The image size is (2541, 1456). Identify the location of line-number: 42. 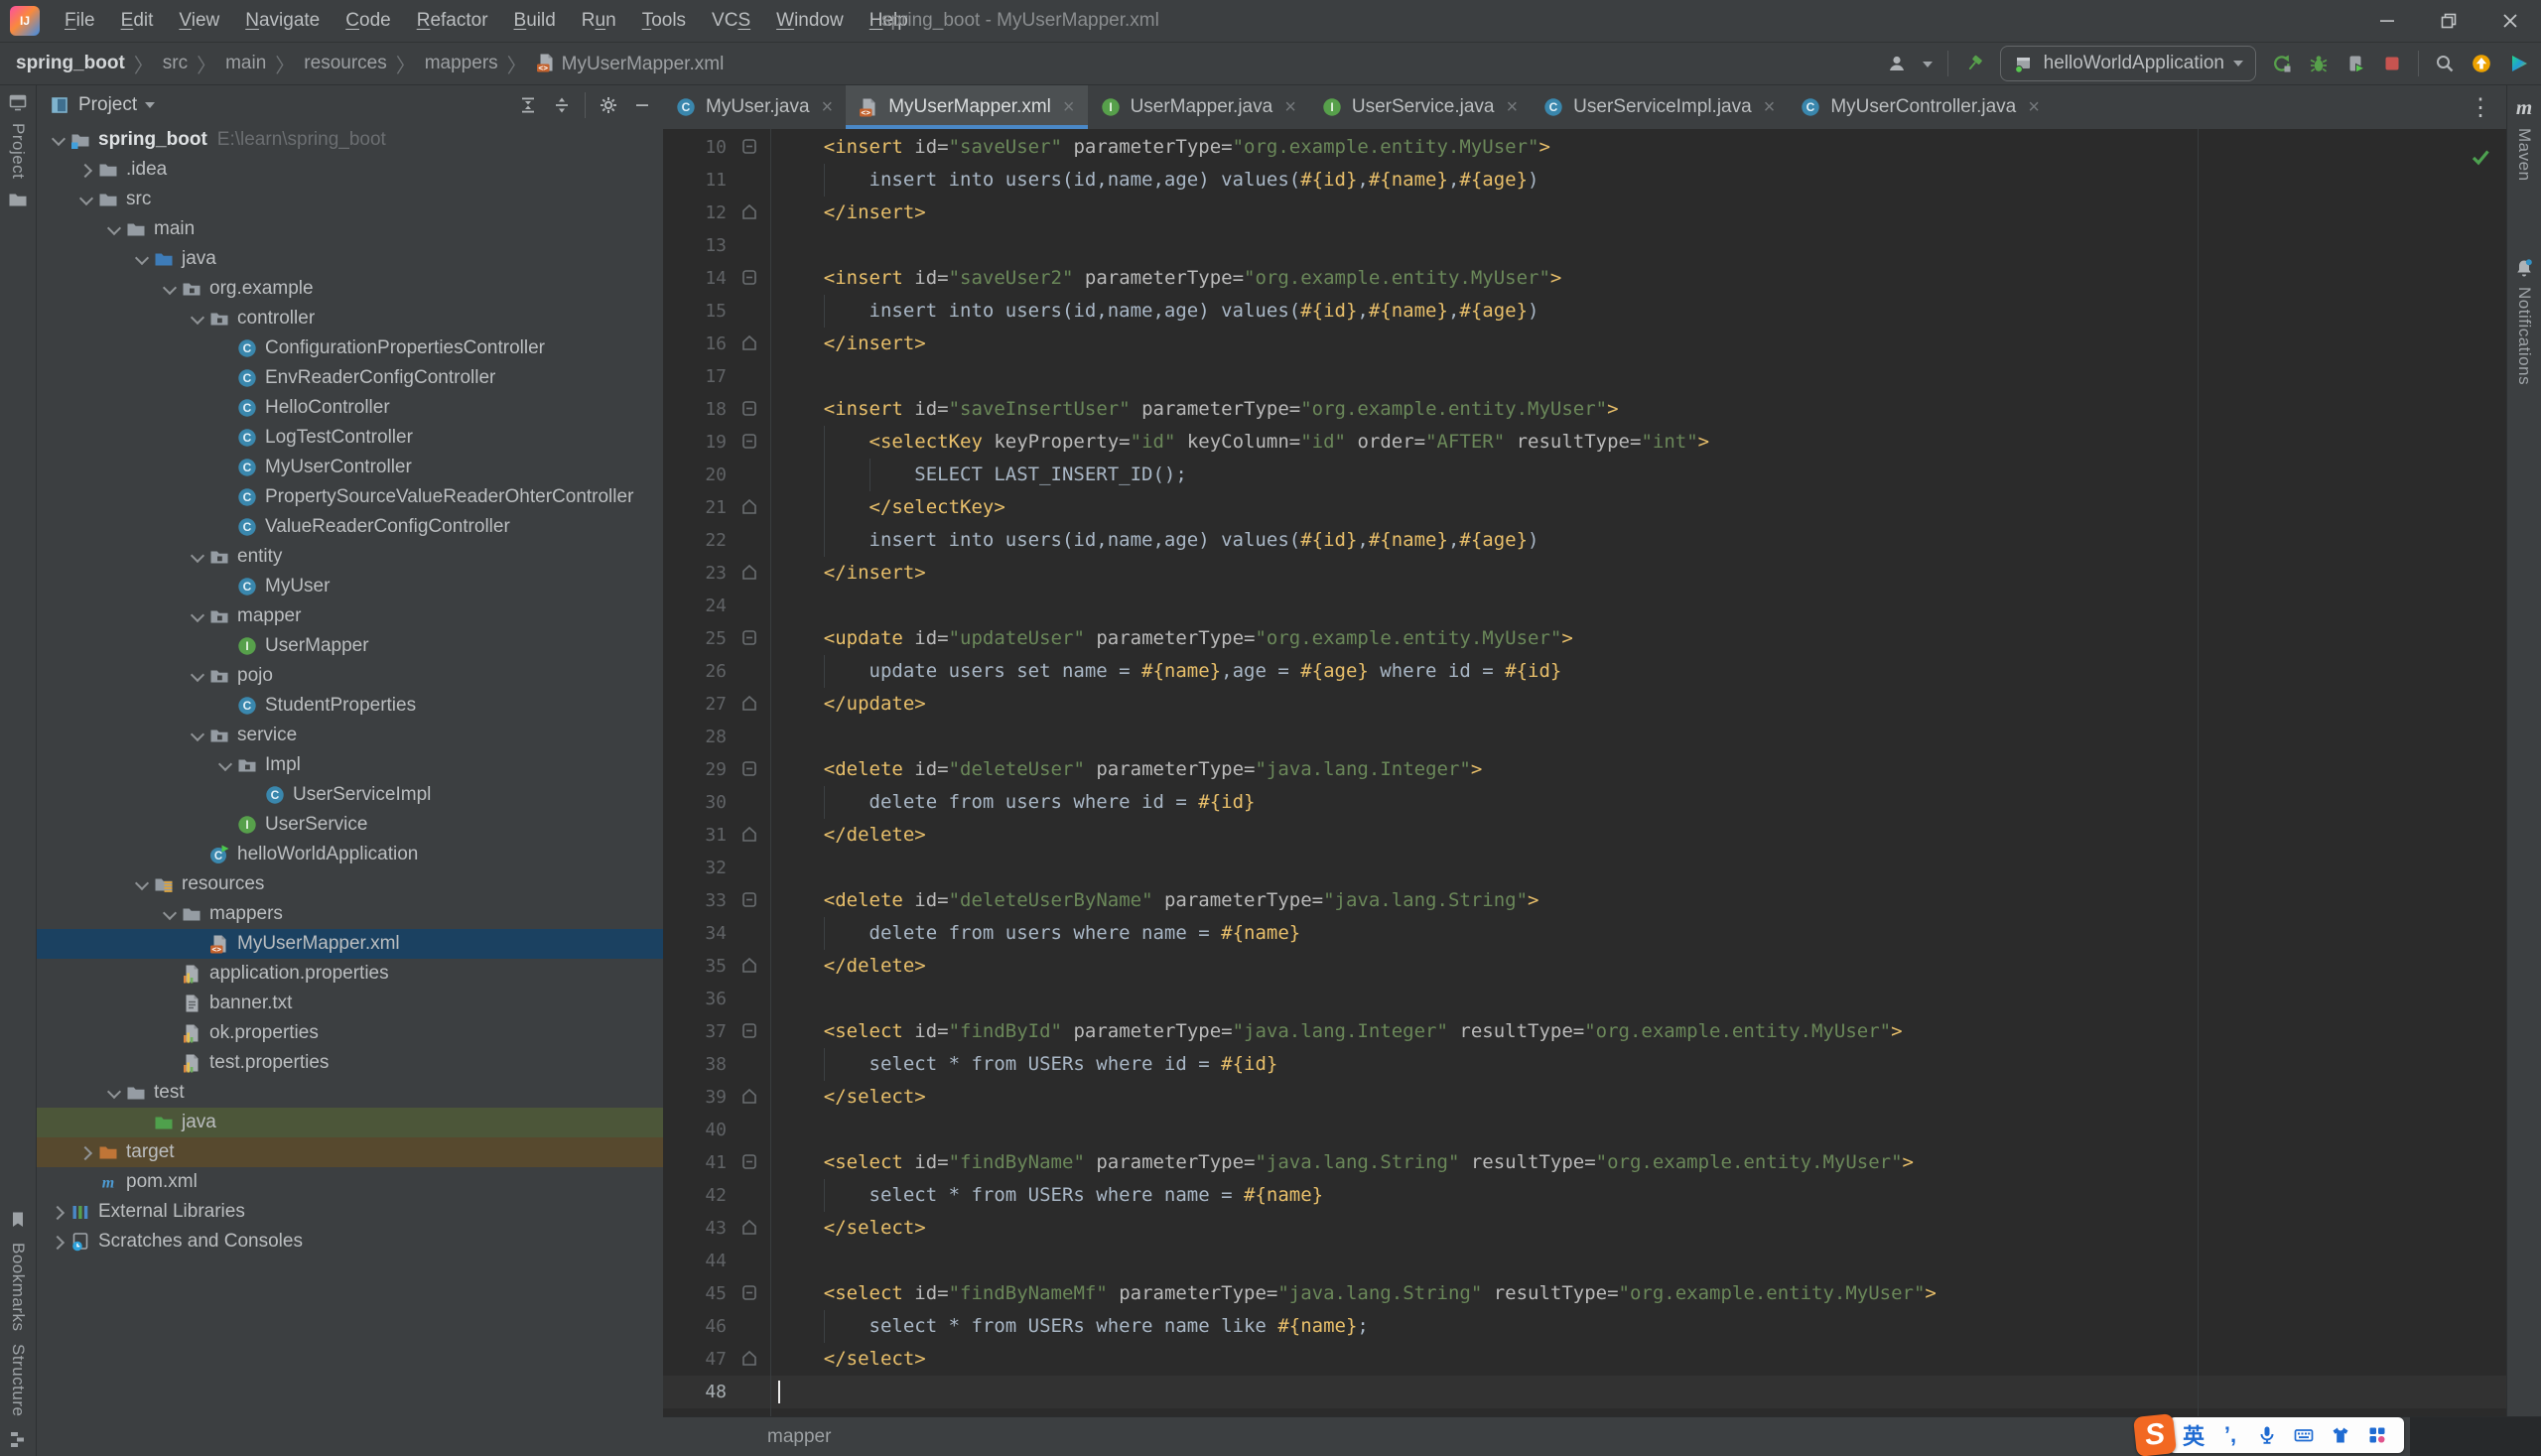
(695, 1195).